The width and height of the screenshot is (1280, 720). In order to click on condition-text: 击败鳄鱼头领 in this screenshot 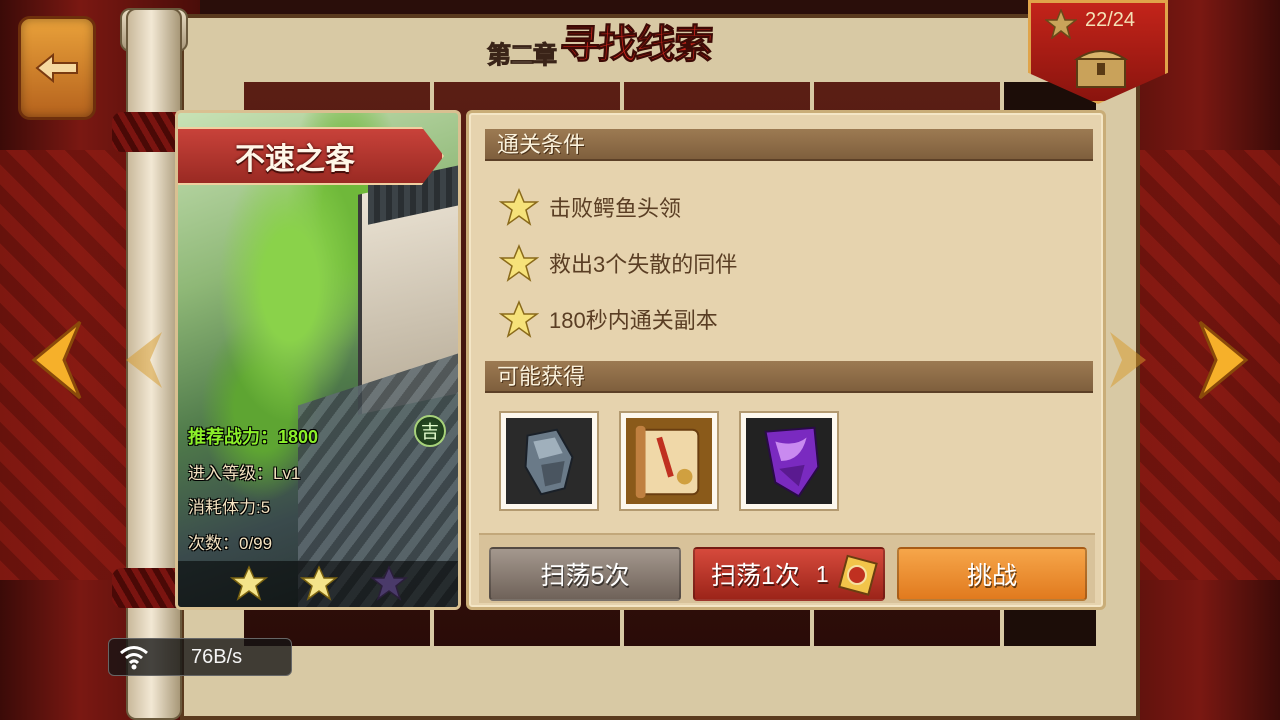, I will do `click(615, 208)`.